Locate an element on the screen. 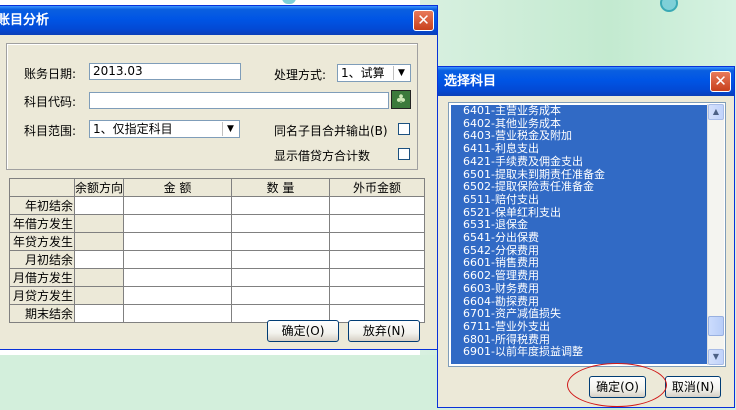  list-item: 6502-提取保险责任准备金 is located at coordinates (528, 187).